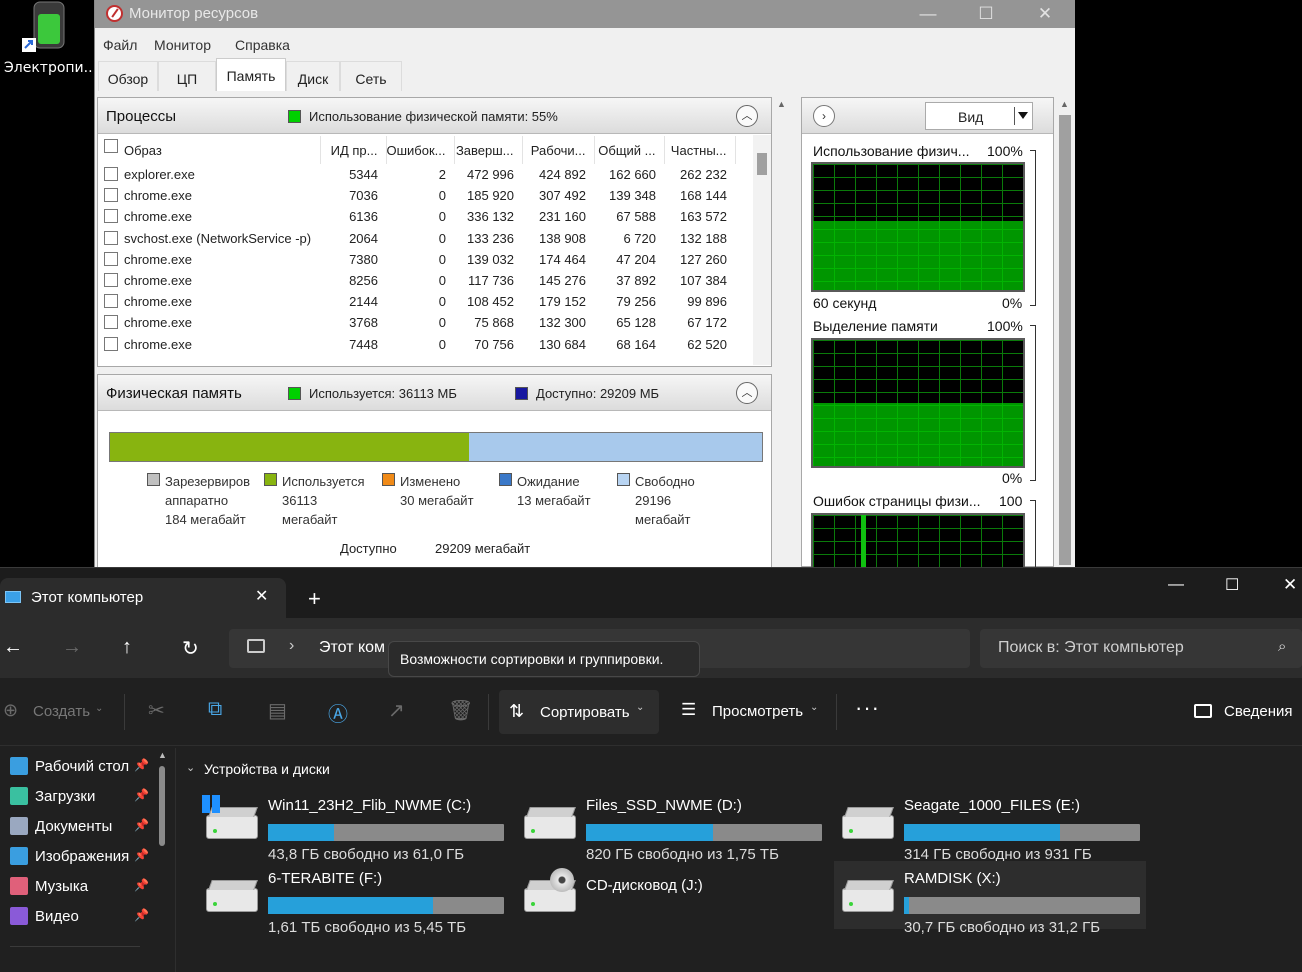  Describe the element at coordinates (352, 648) in the screenshot. I see `breadcrumb-this-pc: Этот ком` at that location.